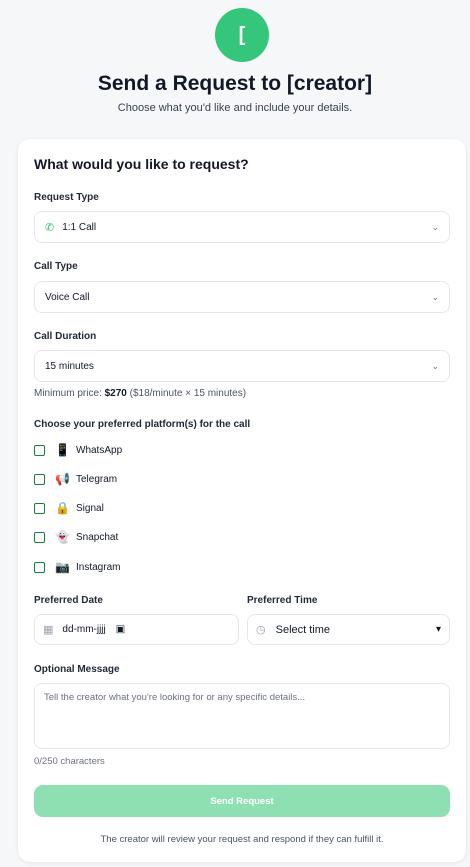 Image resolution: width=470 pixels, height=867 pixels. I want to click on platform-label: Telegram, so click(97, 479).